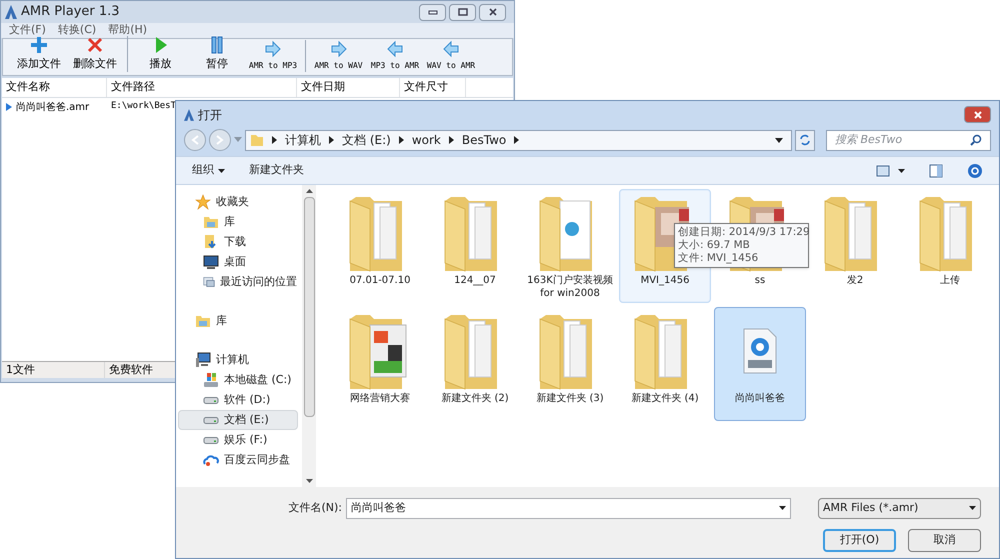 The width and height of the screenshot is (1000, 559). What do you see at coordinates (859, 540) in the screenshot?
I see `dialog-button: 打开(O)` at bounding box center [859, 540].